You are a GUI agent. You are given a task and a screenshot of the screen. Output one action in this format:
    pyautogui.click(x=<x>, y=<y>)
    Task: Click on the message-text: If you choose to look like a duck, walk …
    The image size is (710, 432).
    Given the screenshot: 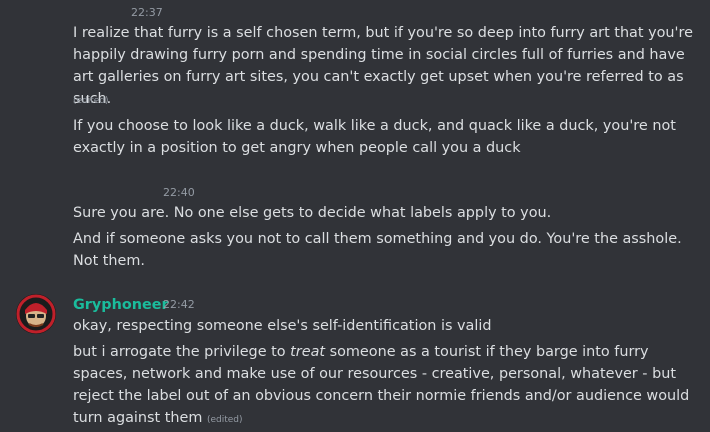 What is the action you would take?
    pyautogui.click(x=374, y=137)
    